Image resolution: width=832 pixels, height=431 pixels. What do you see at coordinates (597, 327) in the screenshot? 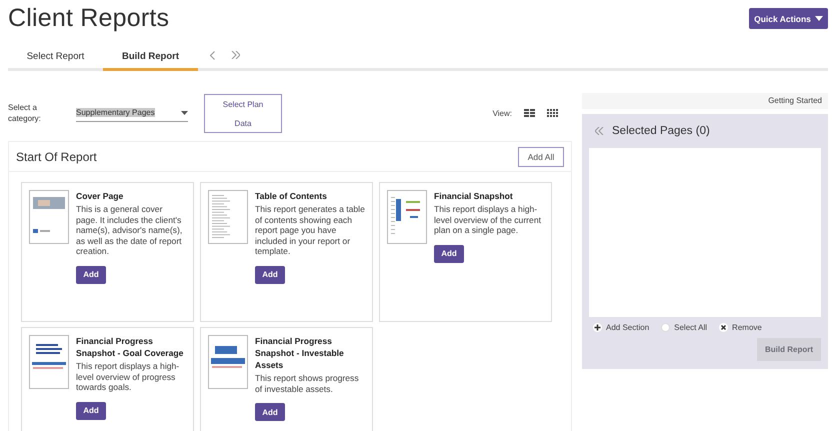
I see `plus-icon` at bounding box center [597, 327].